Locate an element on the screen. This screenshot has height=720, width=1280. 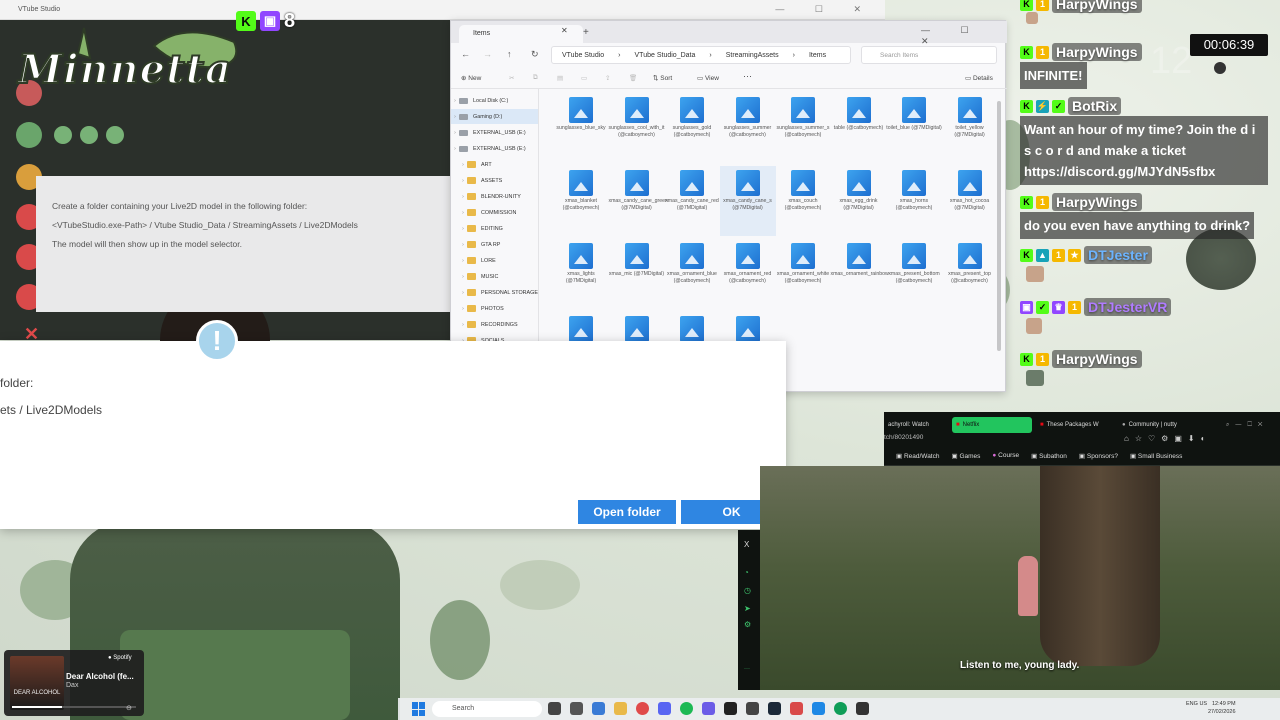
bookmark-item: ▣ Small Business is located at coordinates (1156, 456).